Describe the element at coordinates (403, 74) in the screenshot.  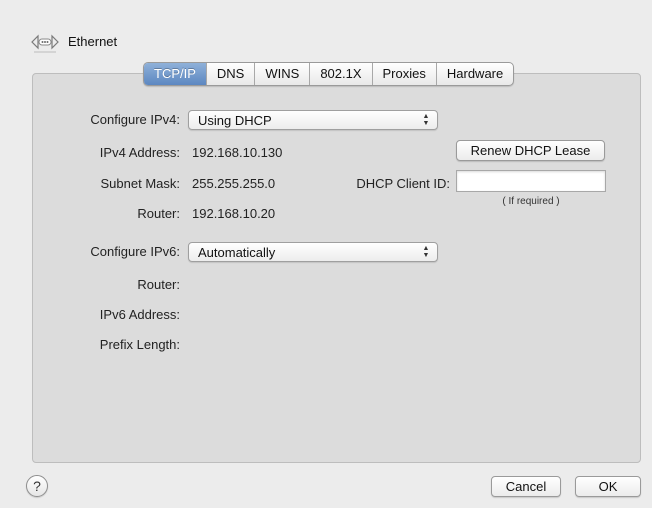
I see `tab-proxies: Proxies` at that location.